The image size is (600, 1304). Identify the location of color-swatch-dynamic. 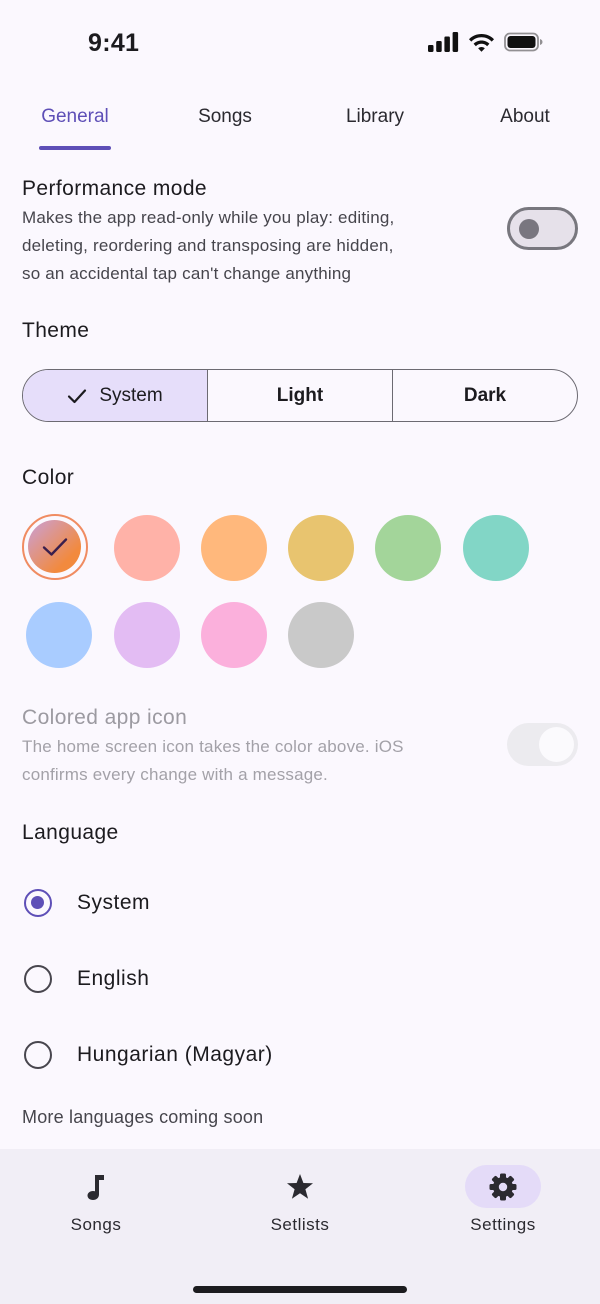
(55, 547).